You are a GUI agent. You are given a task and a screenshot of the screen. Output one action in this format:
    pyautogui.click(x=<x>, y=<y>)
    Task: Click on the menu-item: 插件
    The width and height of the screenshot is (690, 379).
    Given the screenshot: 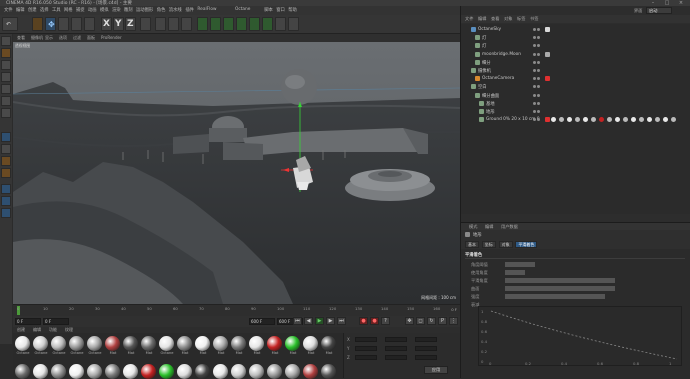 What is the action you would take?
    pyautogui.click(x=189, y=10)
    